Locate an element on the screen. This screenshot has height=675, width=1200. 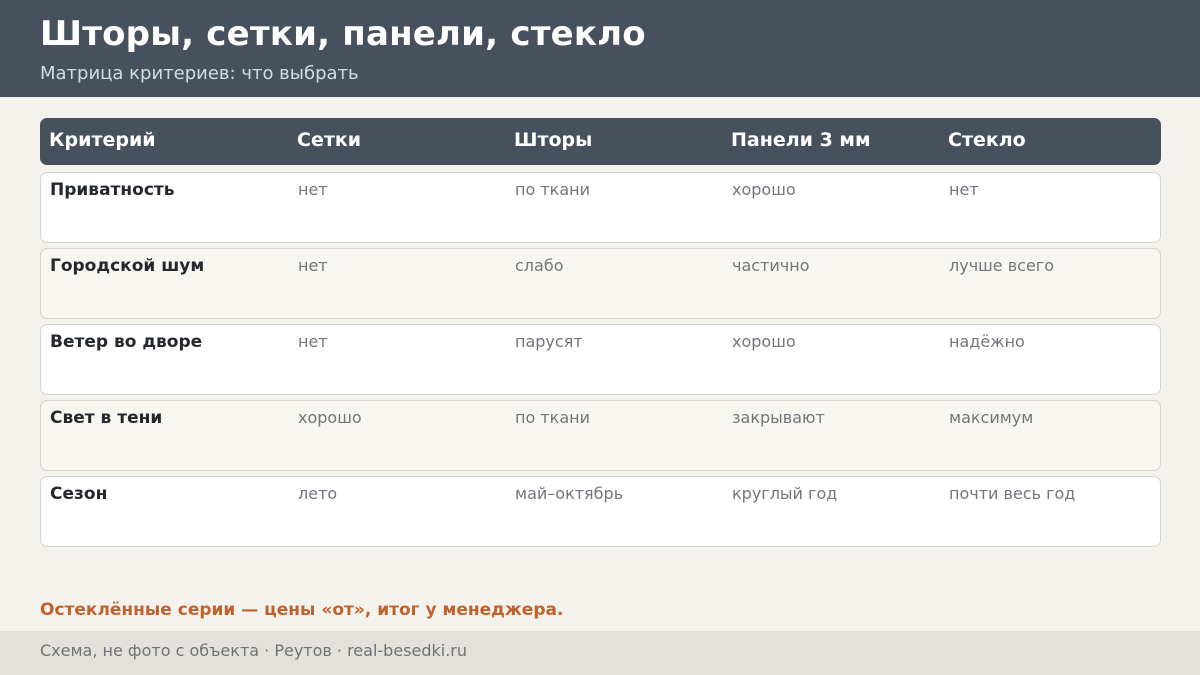
cell-curtains: парусят is located at coordinates (549, 341).